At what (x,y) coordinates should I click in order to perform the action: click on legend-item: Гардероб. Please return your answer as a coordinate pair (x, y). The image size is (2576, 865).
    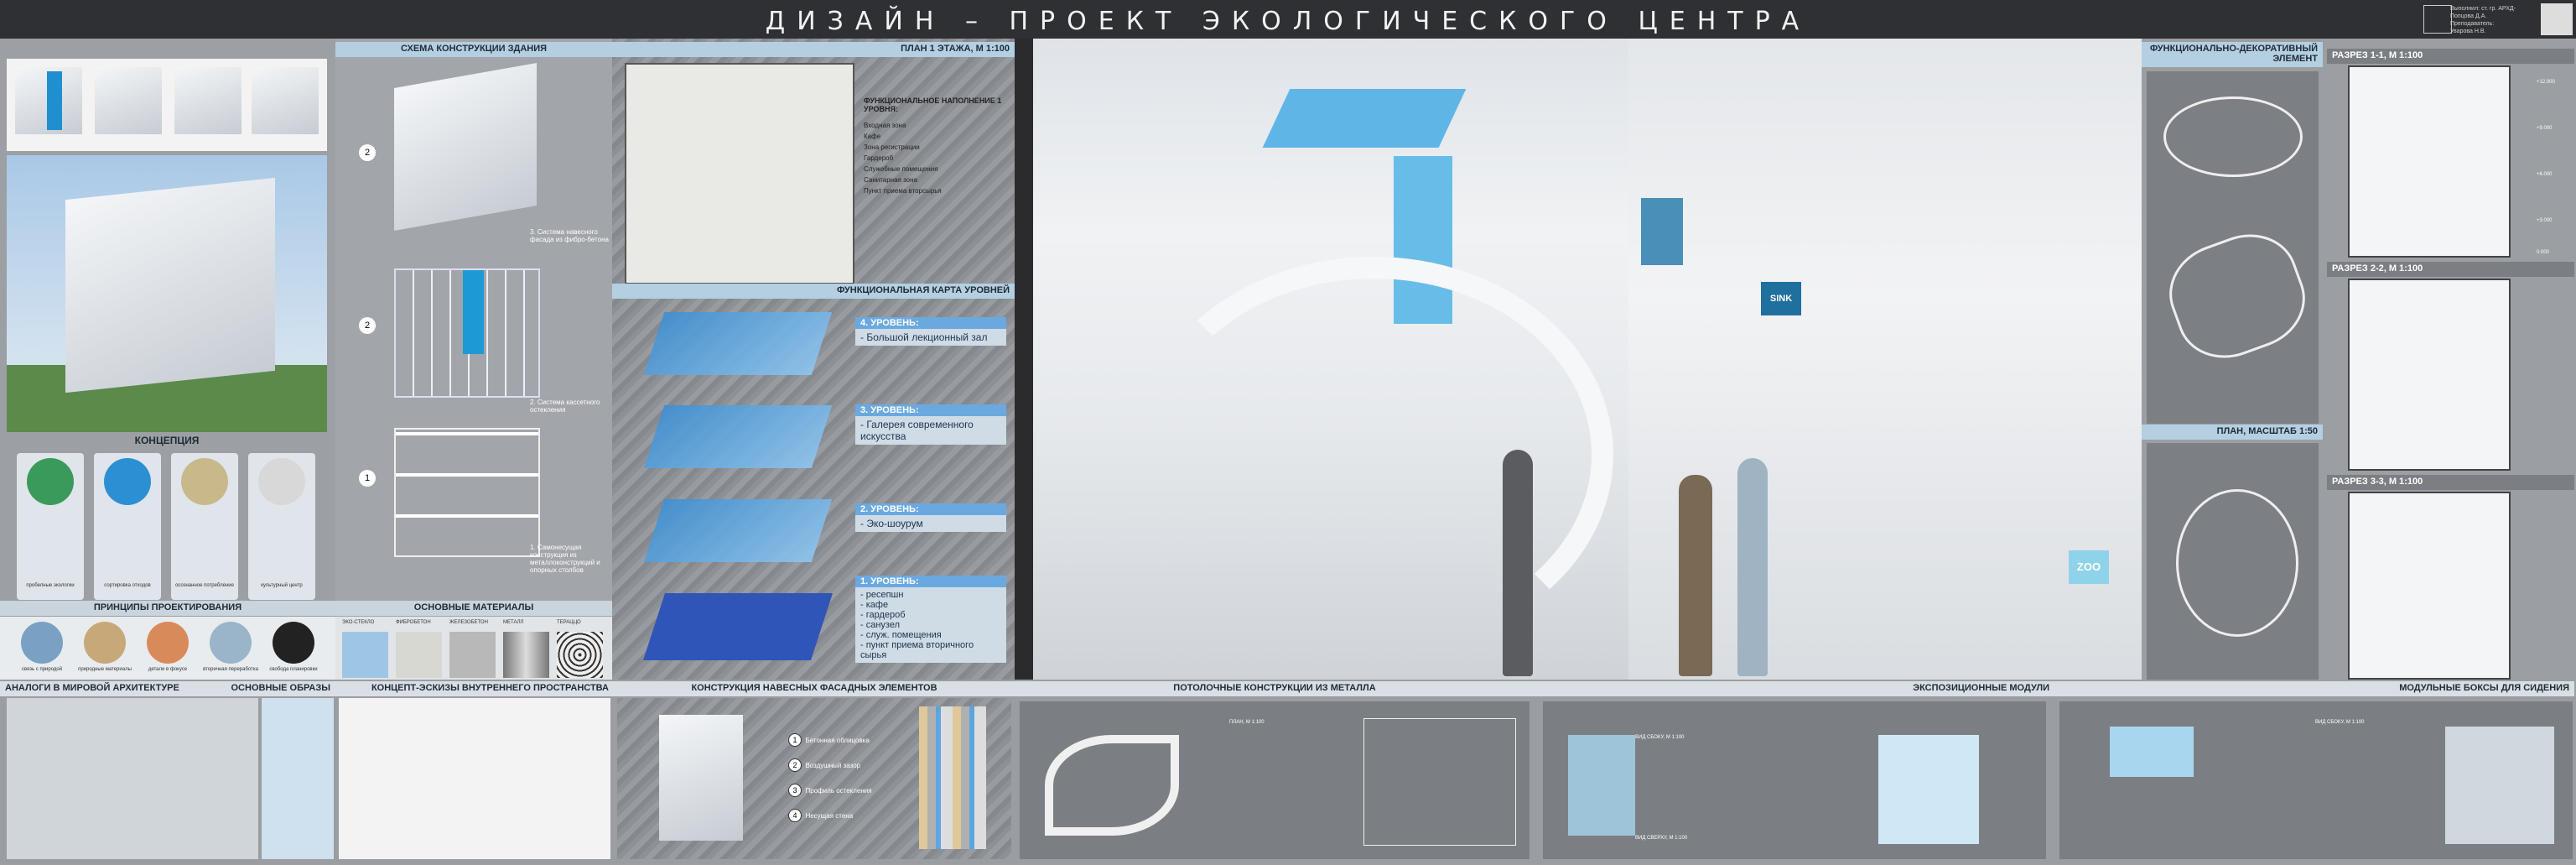
    Looking at the image, I should click on (879, 158).